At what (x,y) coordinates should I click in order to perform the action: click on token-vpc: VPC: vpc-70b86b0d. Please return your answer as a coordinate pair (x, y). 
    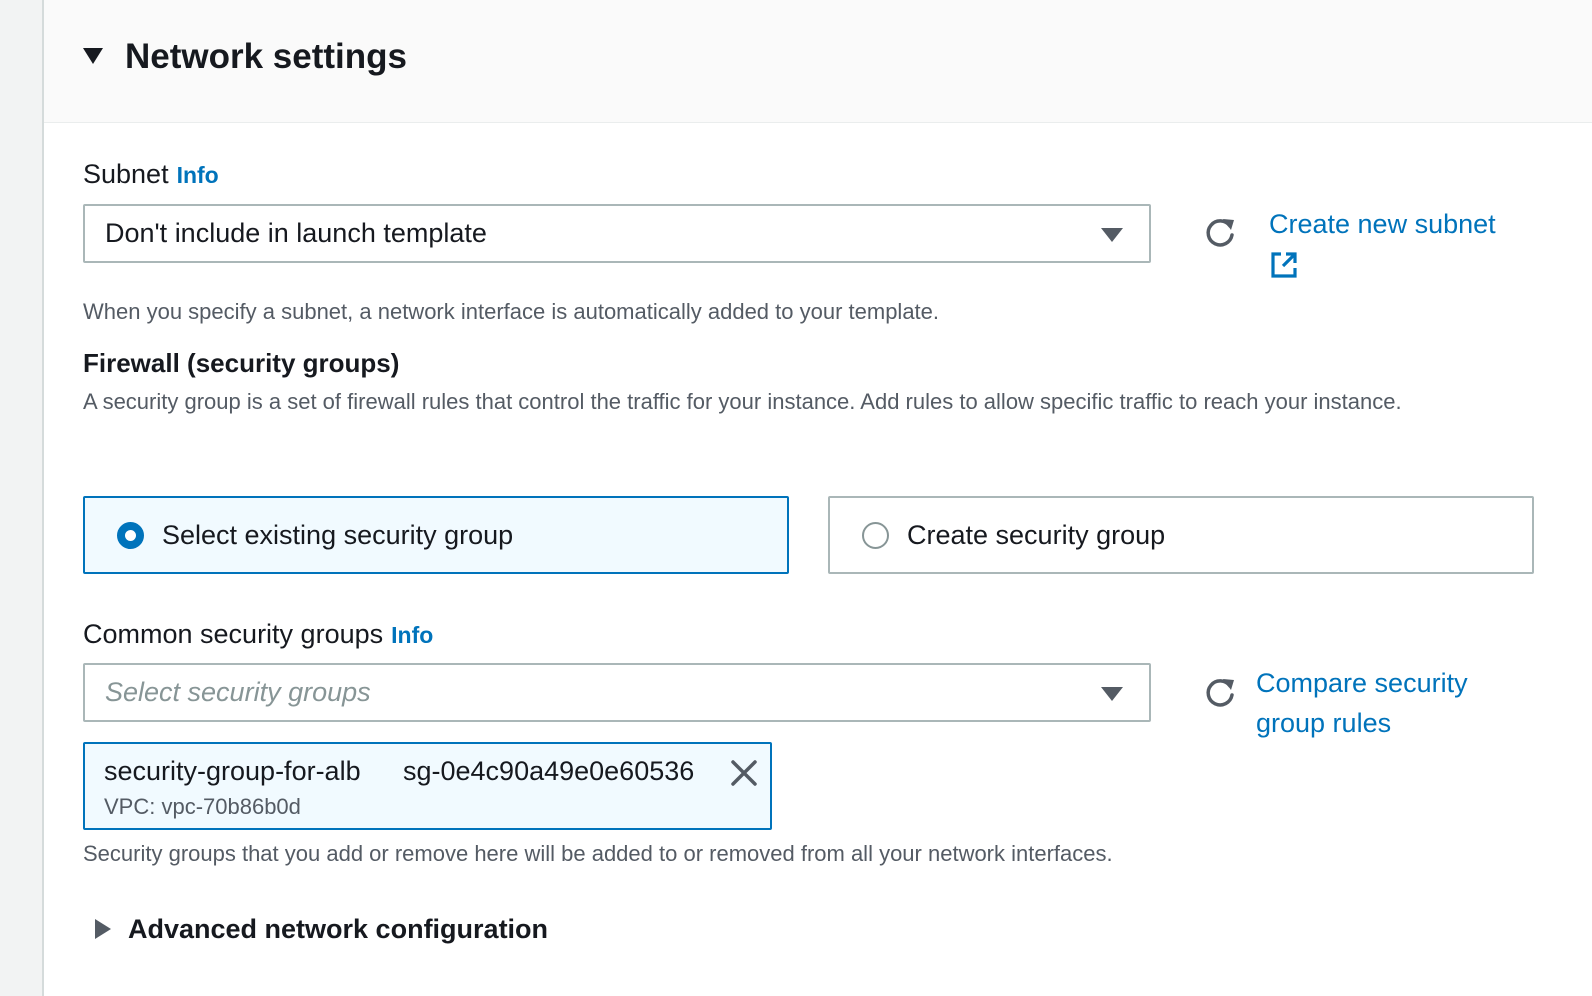
    Looking at the image, I should click on (202, 806).